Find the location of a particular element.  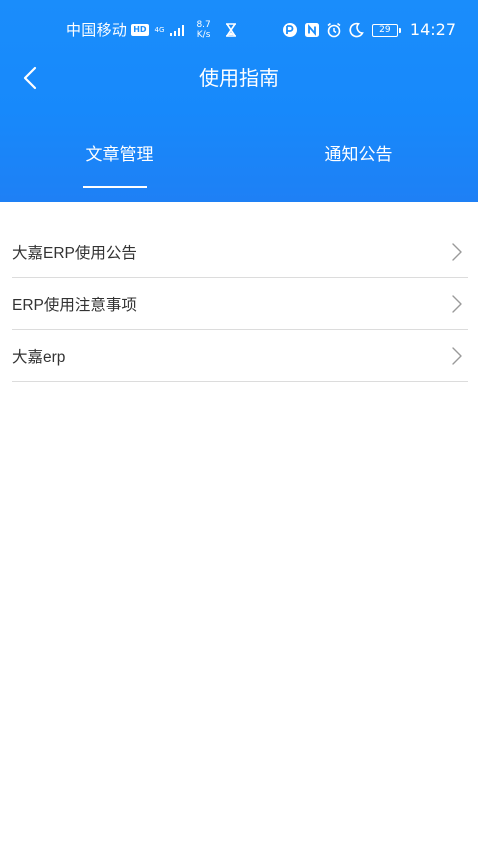

network-speed-unit: K/s is located at coordinates (203, 35).